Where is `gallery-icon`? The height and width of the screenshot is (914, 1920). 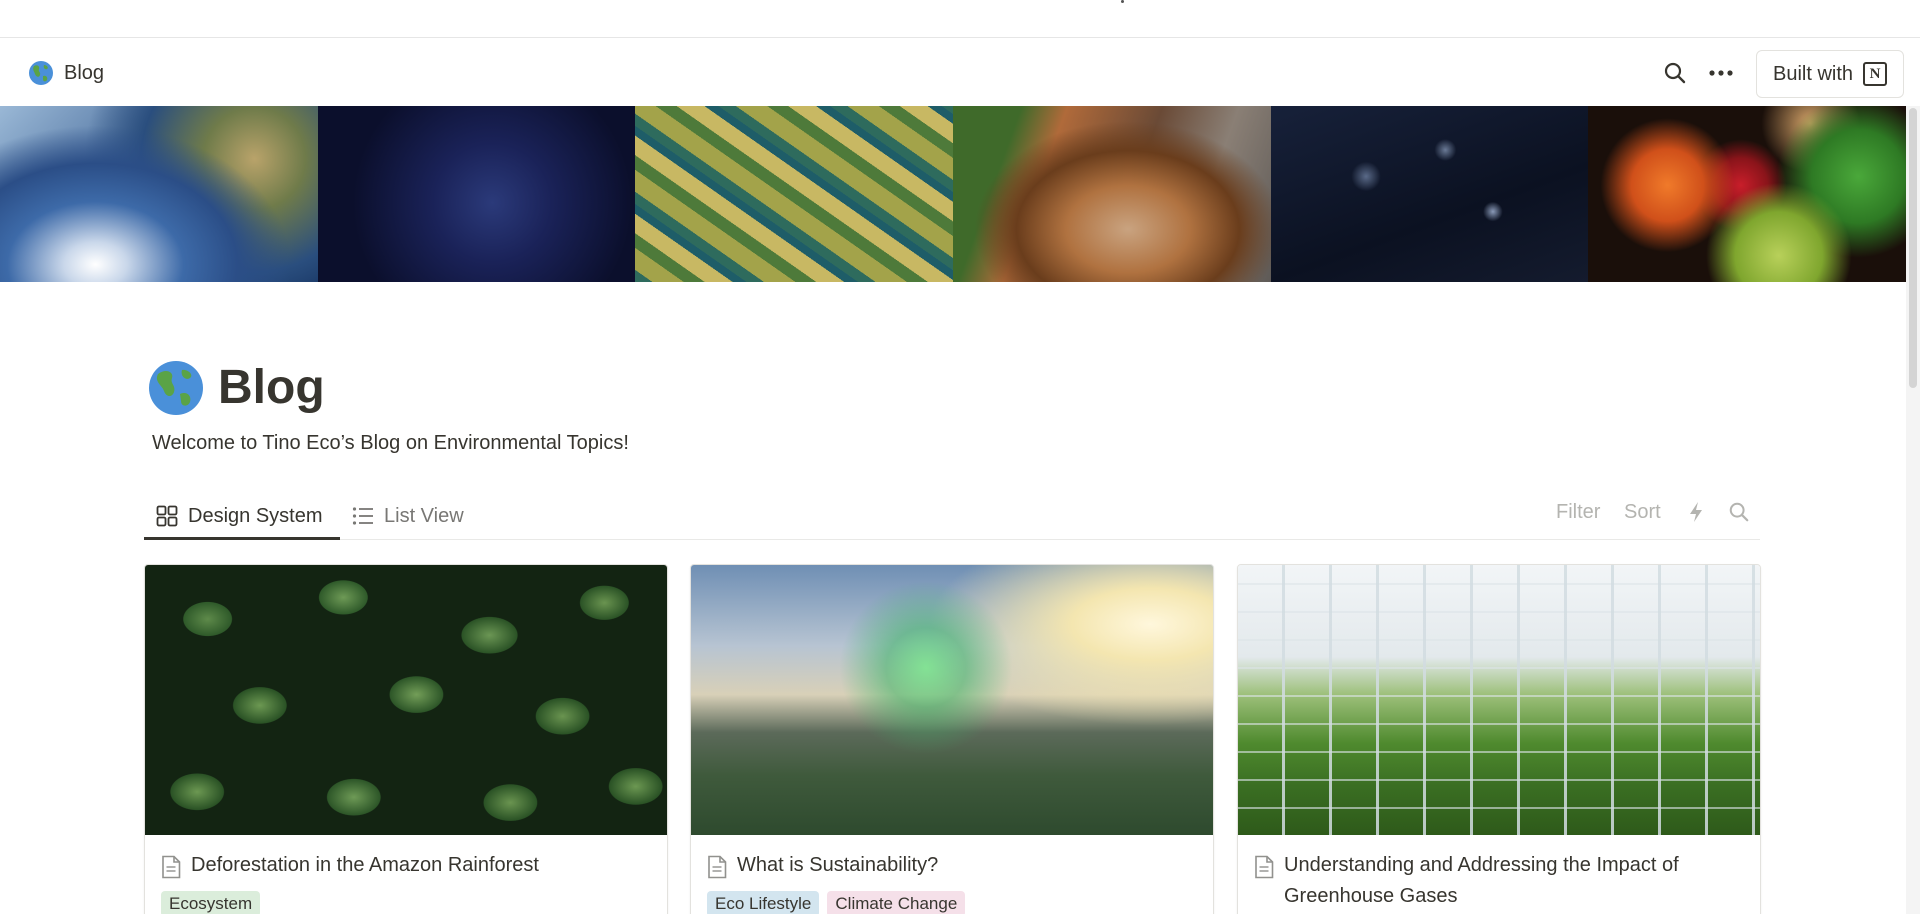 gallery-icon is located at coordinates (167, 516).